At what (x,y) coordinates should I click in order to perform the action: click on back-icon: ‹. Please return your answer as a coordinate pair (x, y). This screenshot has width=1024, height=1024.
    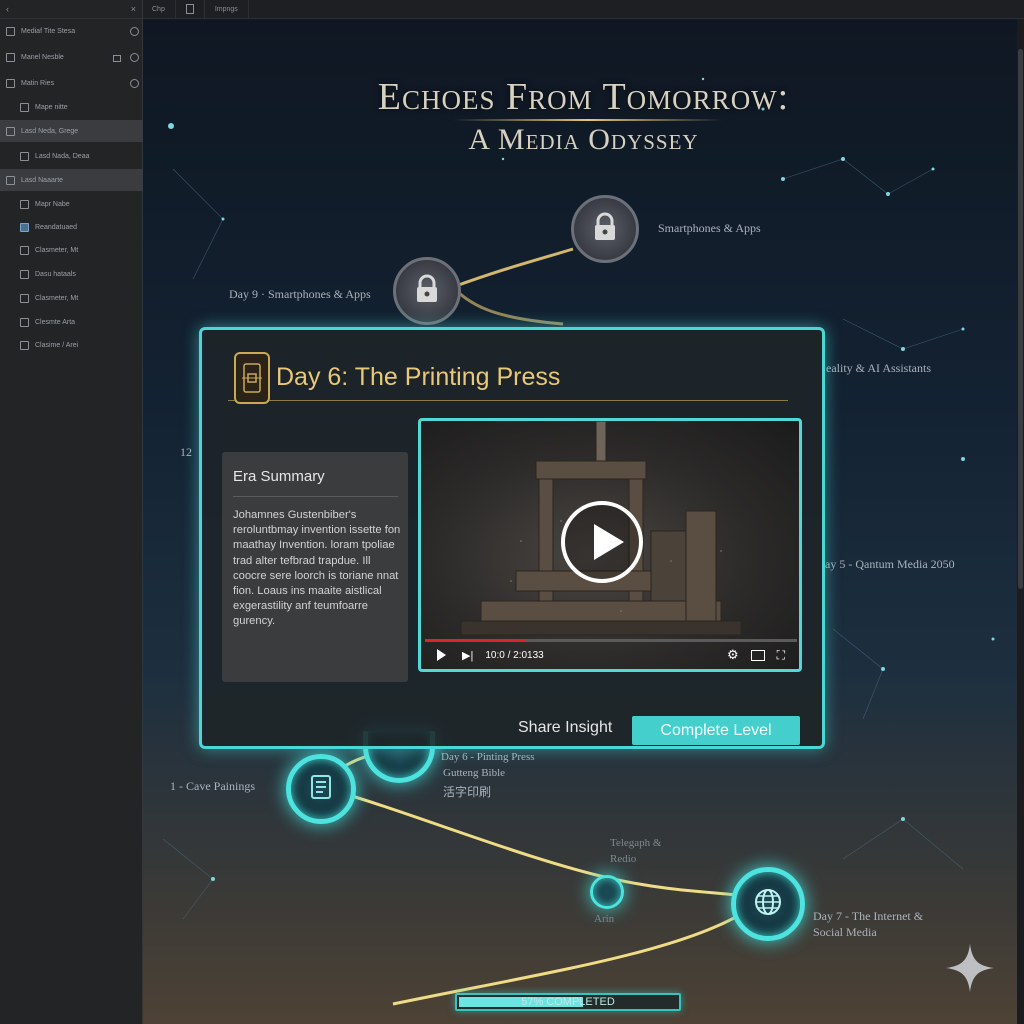
    Looking at the image, I should click on (7, 9).